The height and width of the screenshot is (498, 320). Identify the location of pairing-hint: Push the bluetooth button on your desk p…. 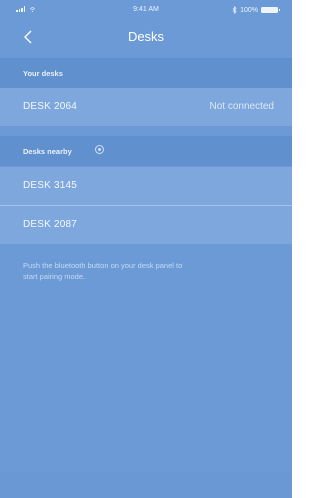
(148, 271).